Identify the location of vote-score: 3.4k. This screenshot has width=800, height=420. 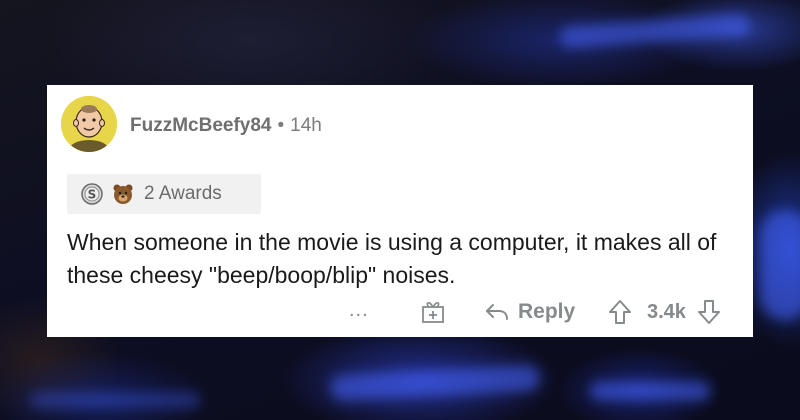
(666, 311).